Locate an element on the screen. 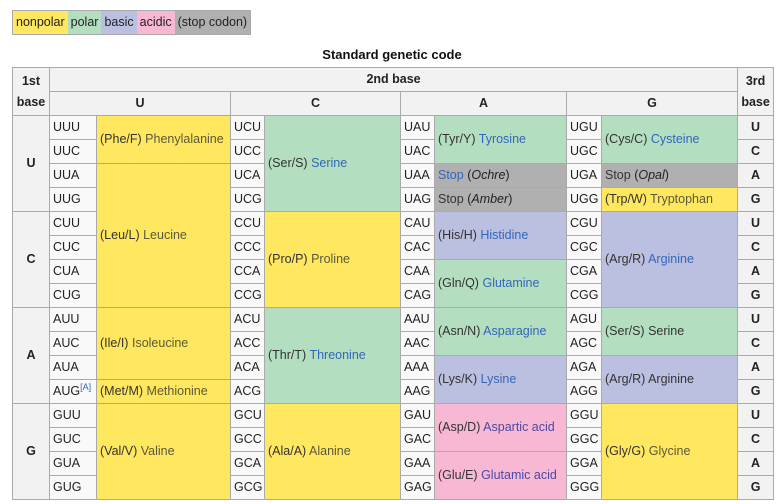  codon-cell: CUG is located at coordinates (73, 295).